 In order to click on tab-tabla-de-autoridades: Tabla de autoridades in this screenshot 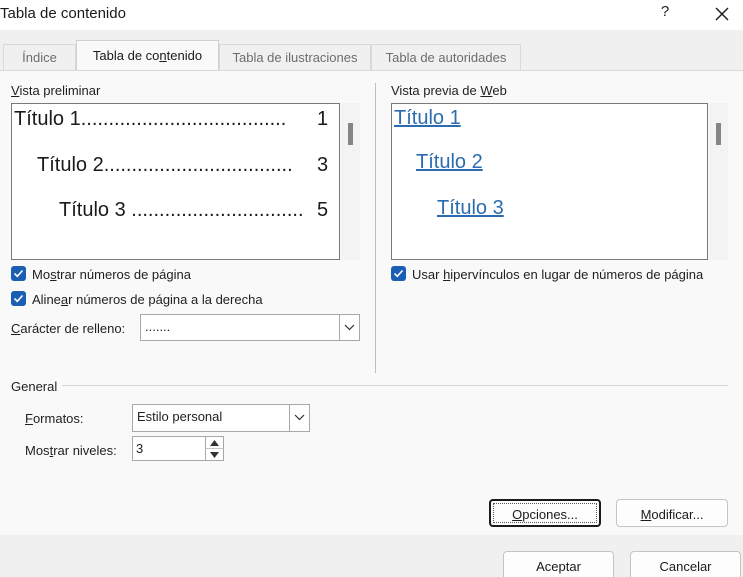, I will do `click(446, 57)`.